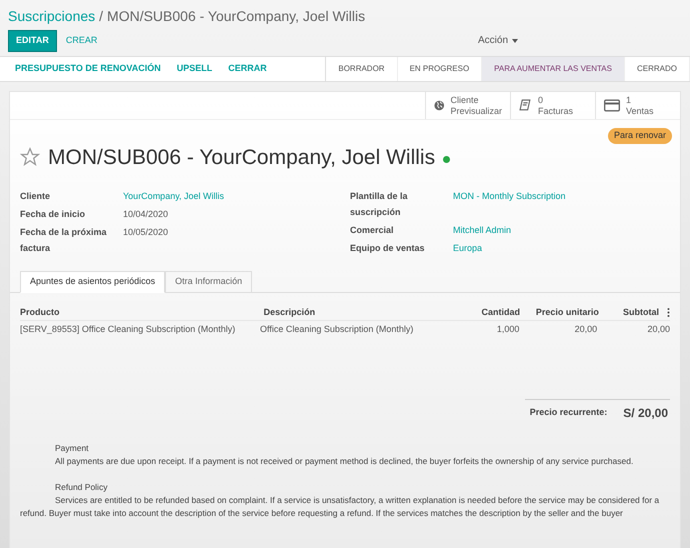 Image resolution: width=690 pixels, height=548 pixels. I want to click on field-label: Cliente, so click(36, 196).